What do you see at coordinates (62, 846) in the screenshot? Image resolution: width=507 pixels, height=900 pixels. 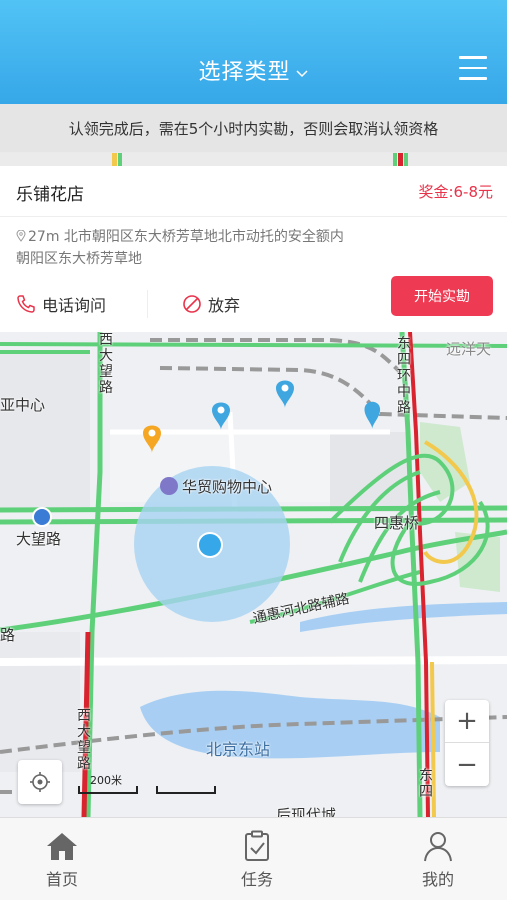 I see `home-icon` at bounding box center [62, 846].